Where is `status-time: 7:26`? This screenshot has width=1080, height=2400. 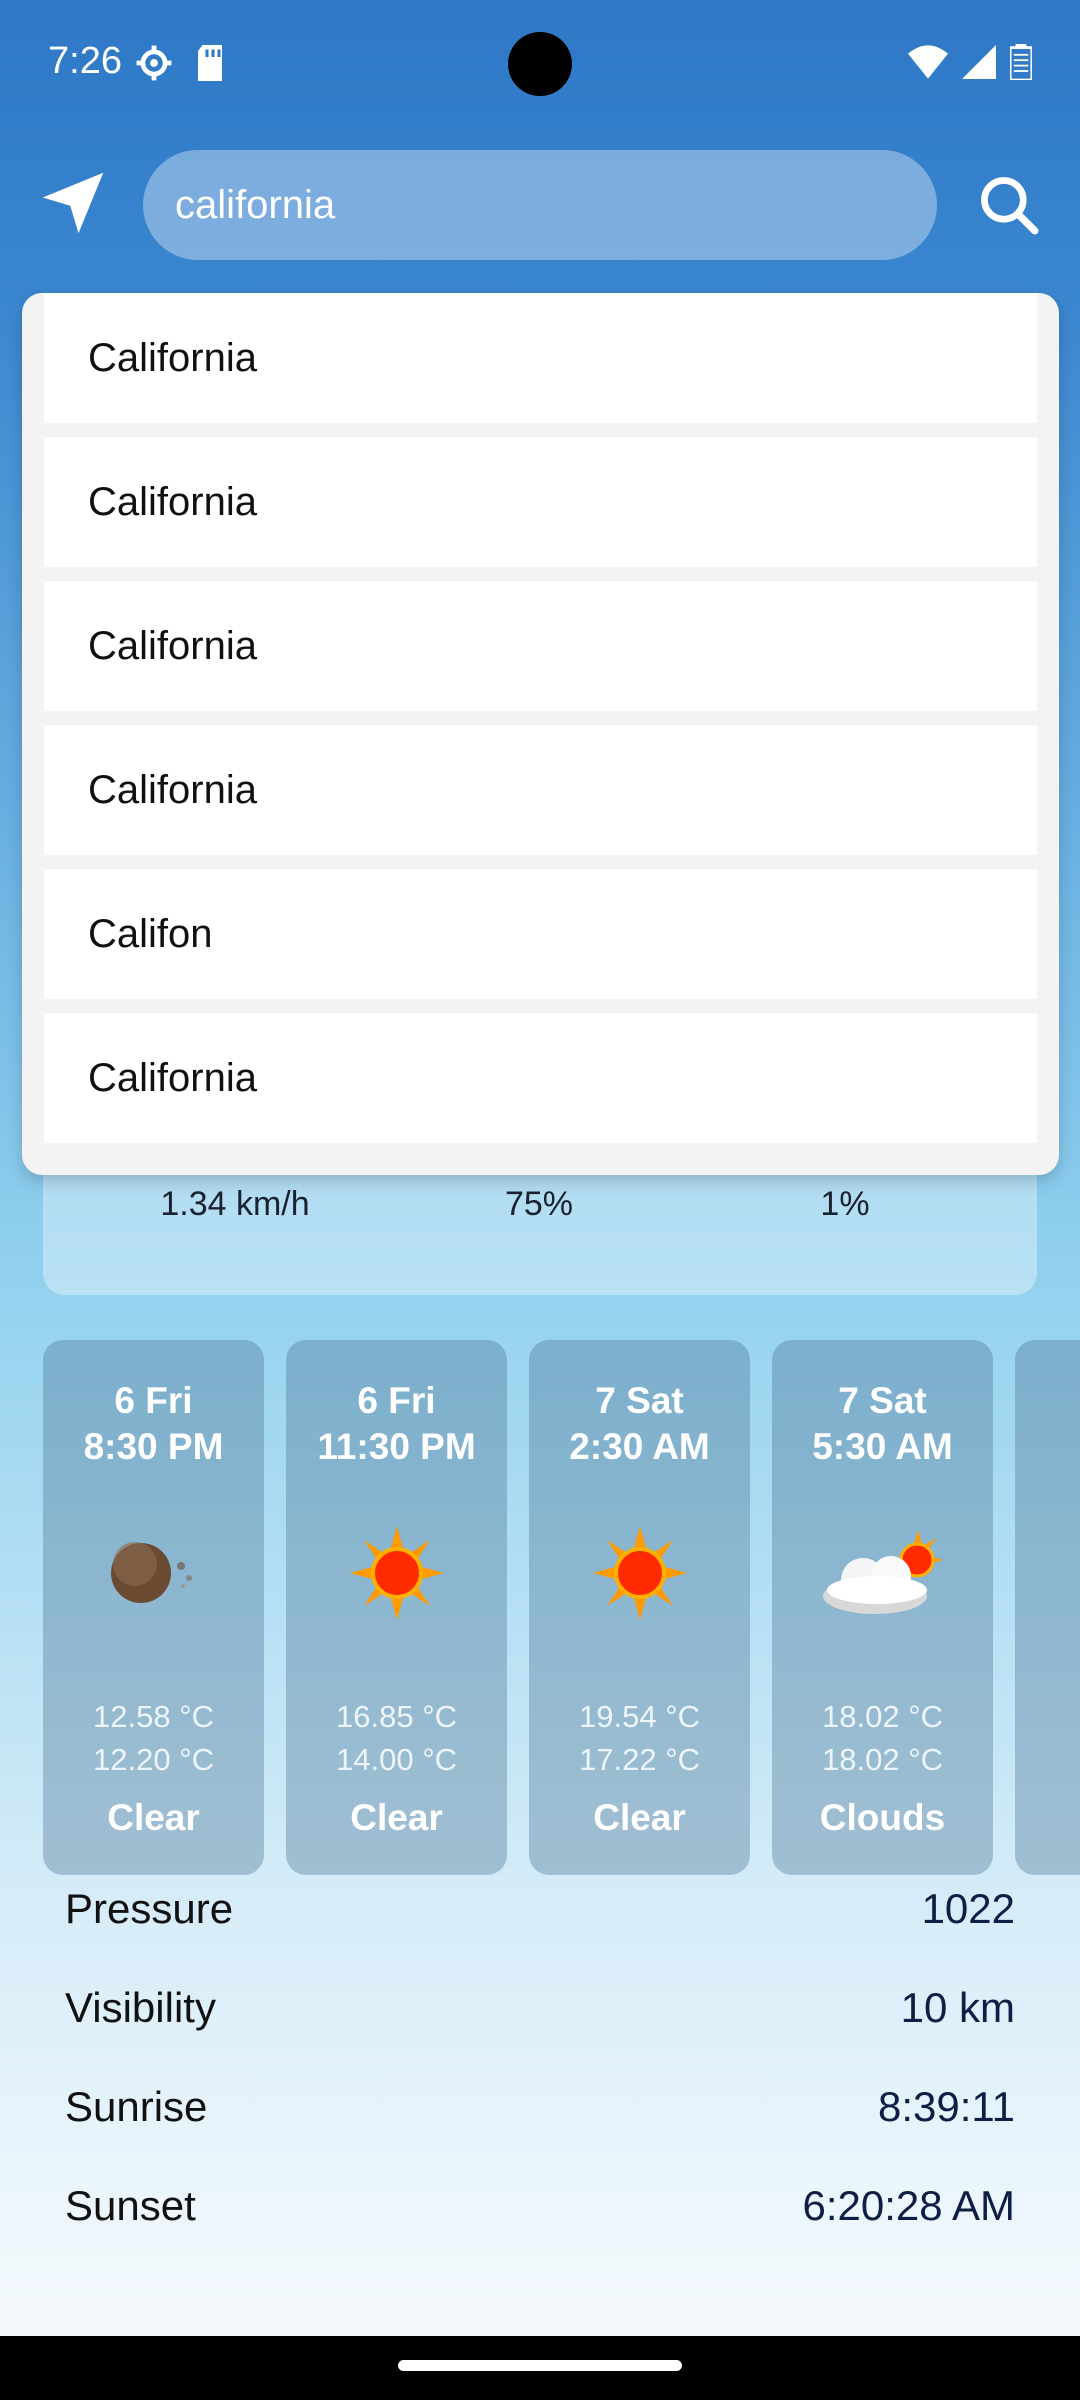 status-time: 7:26 is located at coordinates (85, 61).